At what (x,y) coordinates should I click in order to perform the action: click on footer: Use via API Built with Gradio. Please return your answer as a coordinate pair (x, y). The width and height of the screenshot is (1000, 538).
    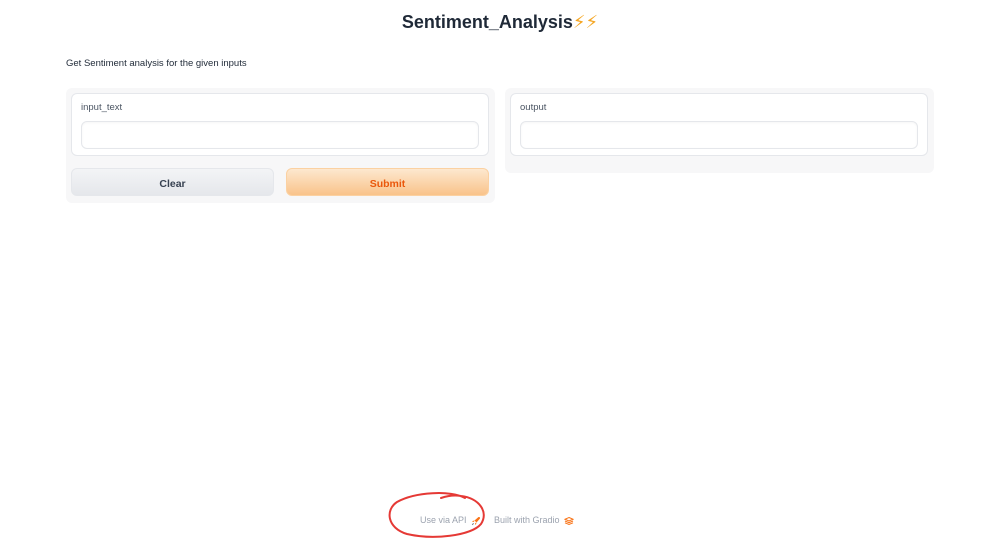
    Looking at the image, I should click on (500, 520).